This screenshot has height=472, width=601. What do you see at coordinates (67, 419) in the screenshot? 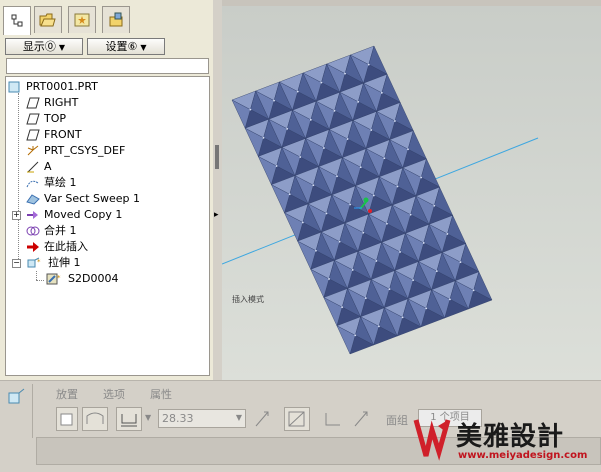
I see `solid-button` at bounding box center [67, 419].